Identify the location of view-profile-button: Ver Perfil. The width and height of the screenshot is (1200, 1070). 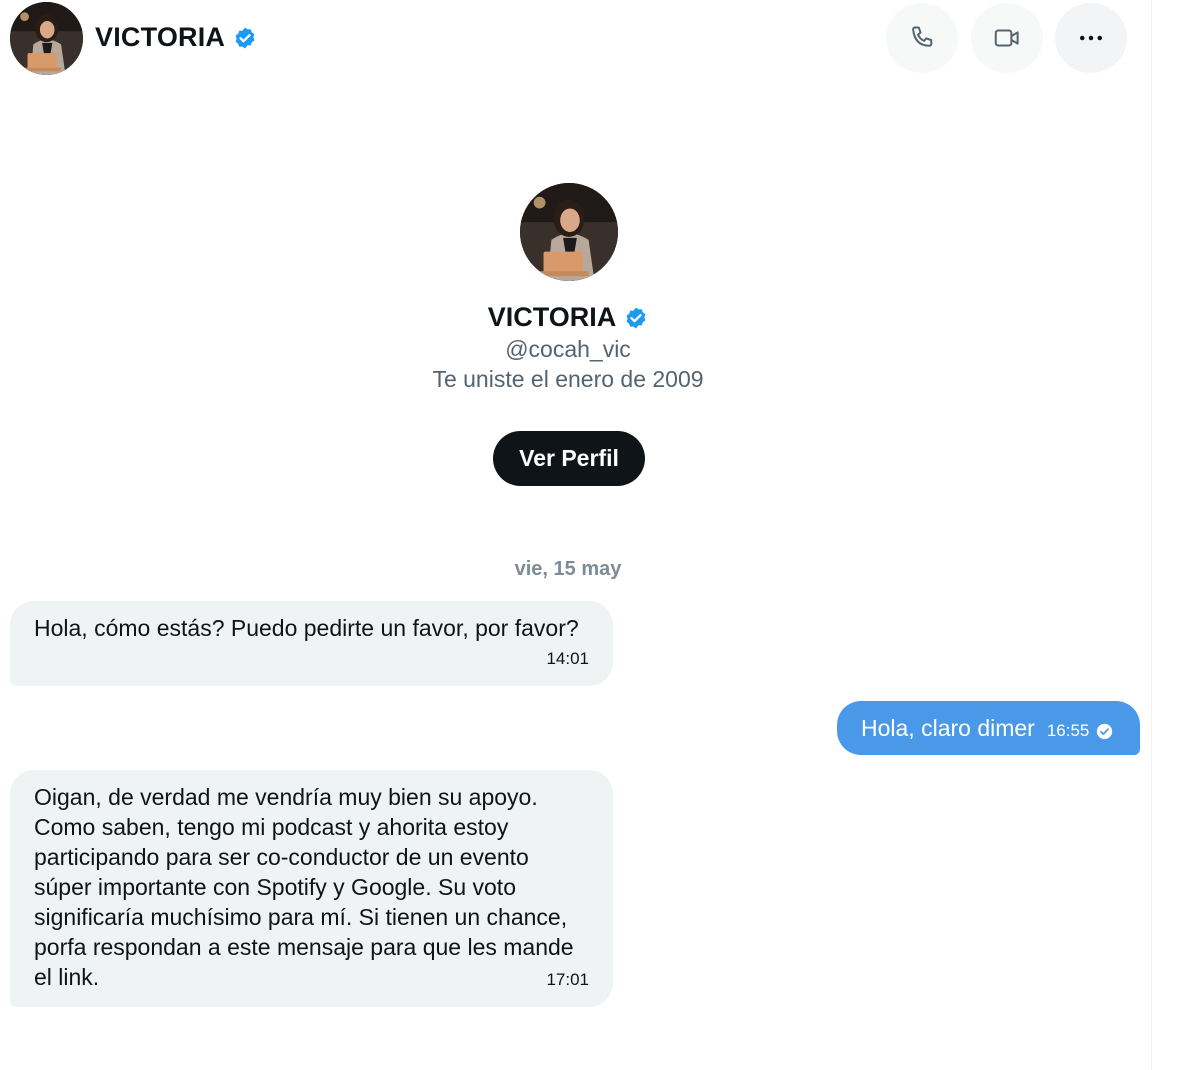
(569, 458).